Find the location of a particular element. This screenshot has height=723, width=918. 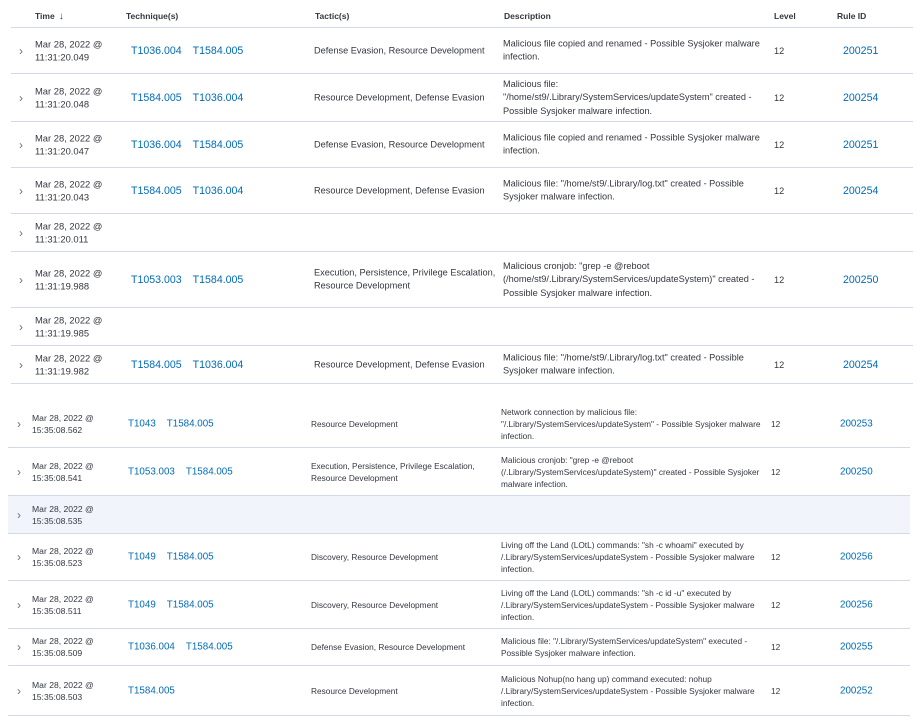

table-row: › Mar 28, 2022 @15:35:08.535 is located at coordinates (459, 515).